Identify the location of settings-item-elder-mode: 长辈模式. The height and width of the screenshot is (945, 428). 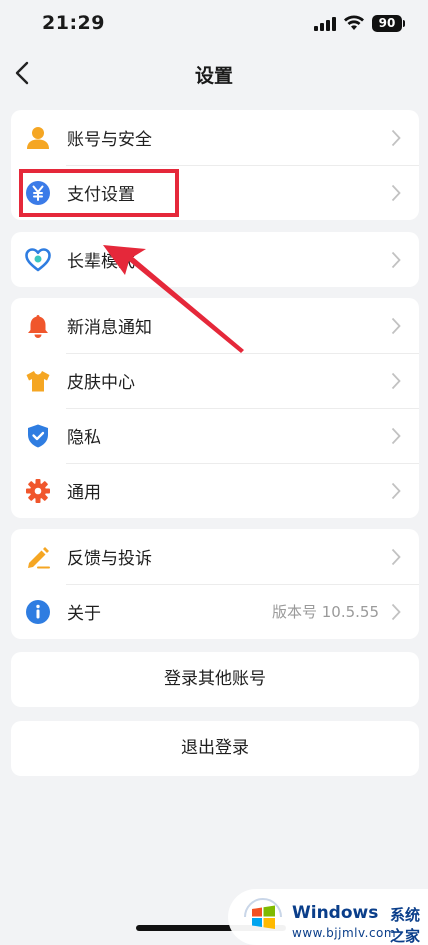
(215, 259).